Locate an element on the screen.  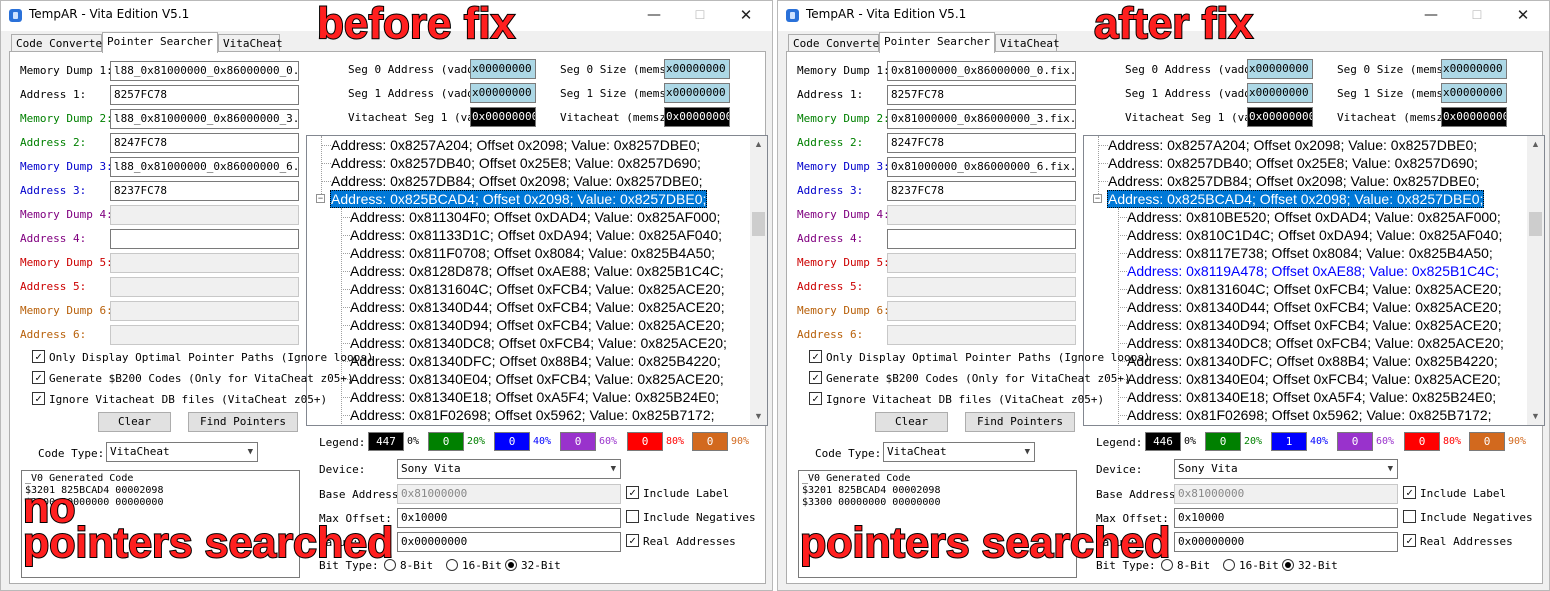
memory-dump-2-input: l88_0x81000000_0x86000000_3.bin is located at coordinates (204, 119).